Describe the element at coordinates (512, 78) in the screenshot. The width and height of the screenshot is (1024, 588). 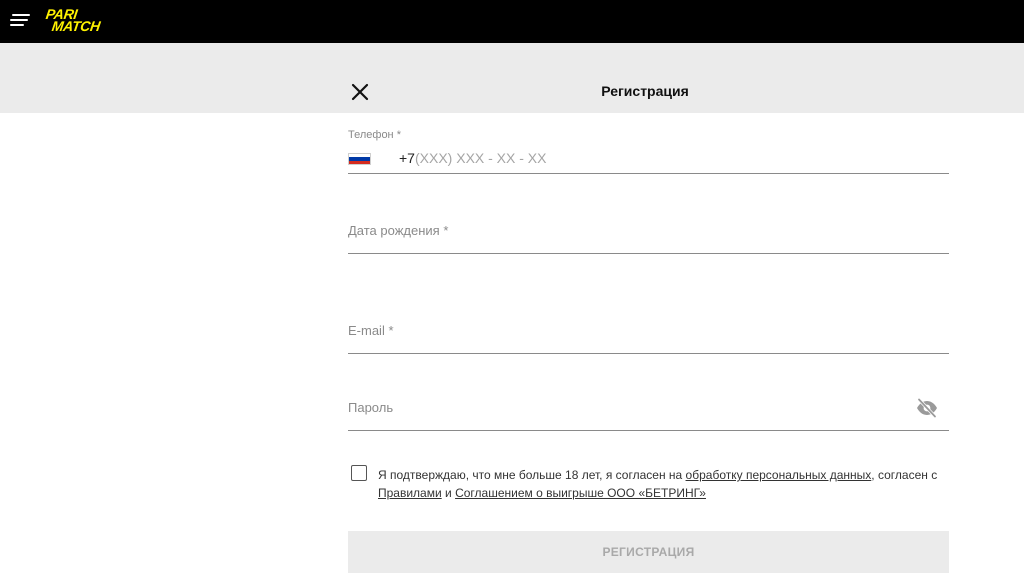
I see `dialog-header-band` at that location.